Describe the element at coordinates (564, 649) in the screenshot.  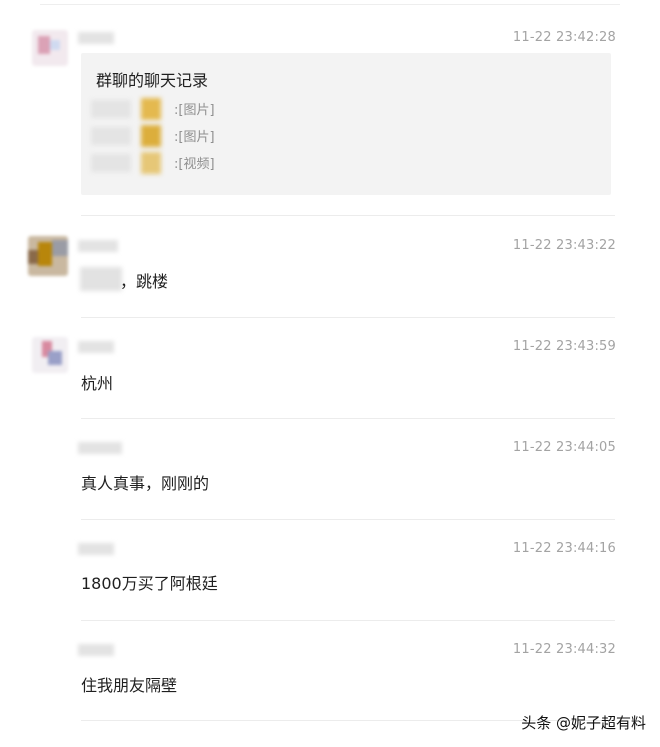
I see `message-time: 11-22 23:44:32` at that location.